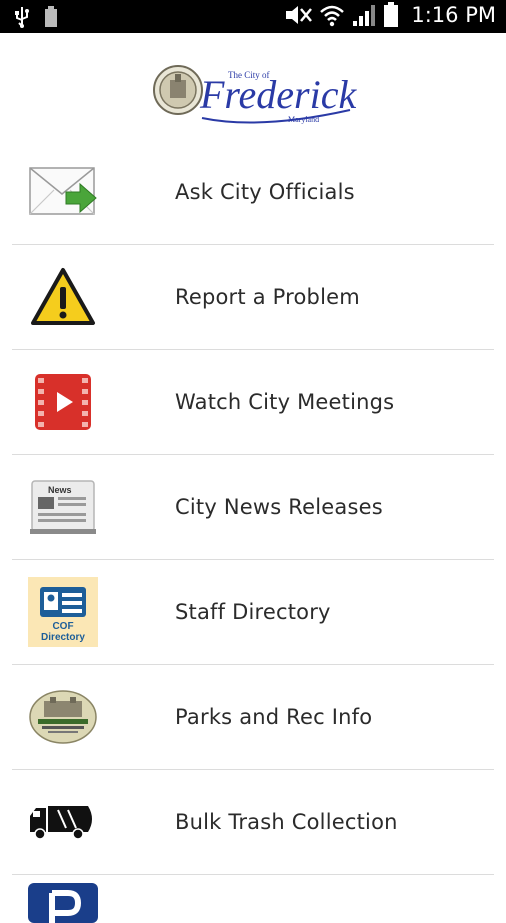  I want to click on wifi-icon, so click(332, 16).